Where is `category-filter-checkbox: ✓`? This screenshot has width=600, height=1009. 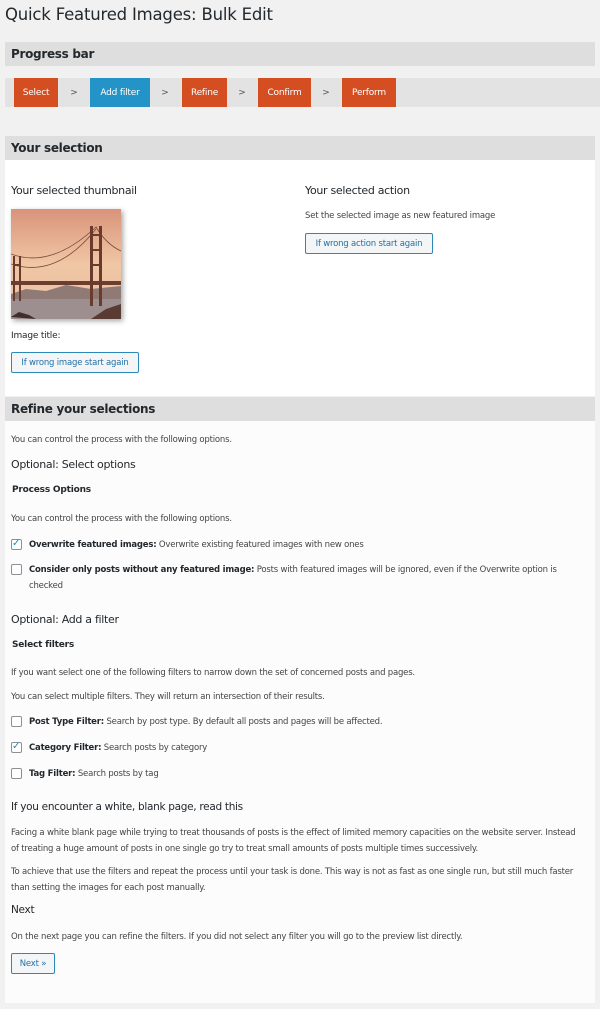 category-filter-checkbox: ✓ is located at coordinates (16, 747).